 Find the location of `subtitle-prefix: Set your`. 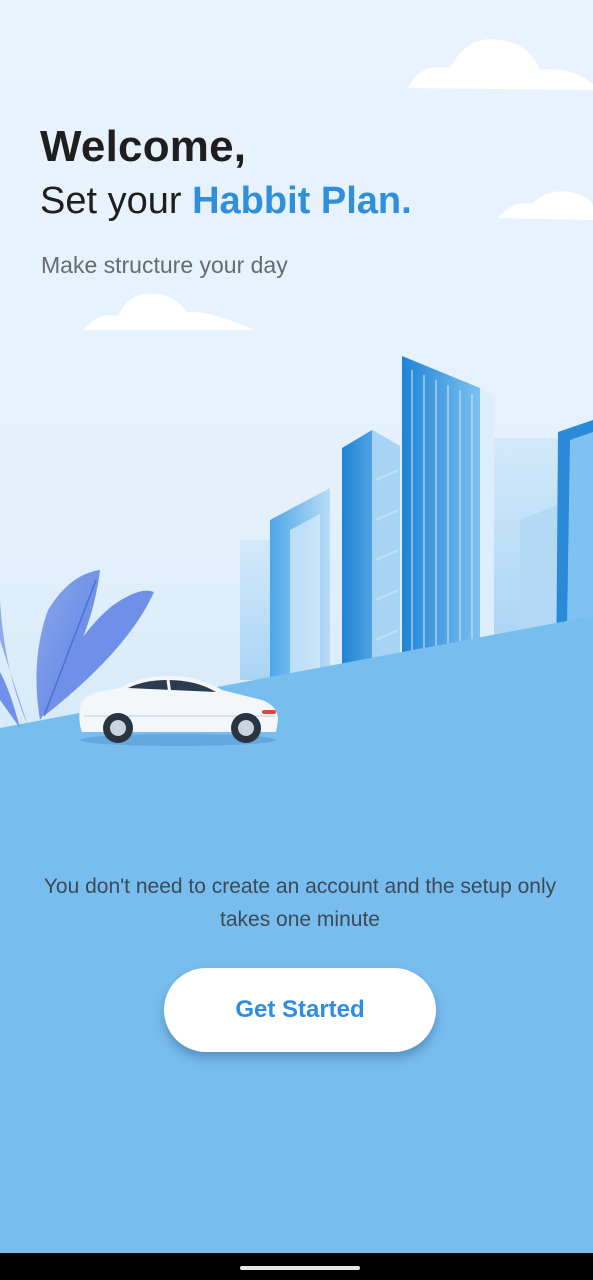

subtitle-prefix: Set your is located at coordinates (116, 201).